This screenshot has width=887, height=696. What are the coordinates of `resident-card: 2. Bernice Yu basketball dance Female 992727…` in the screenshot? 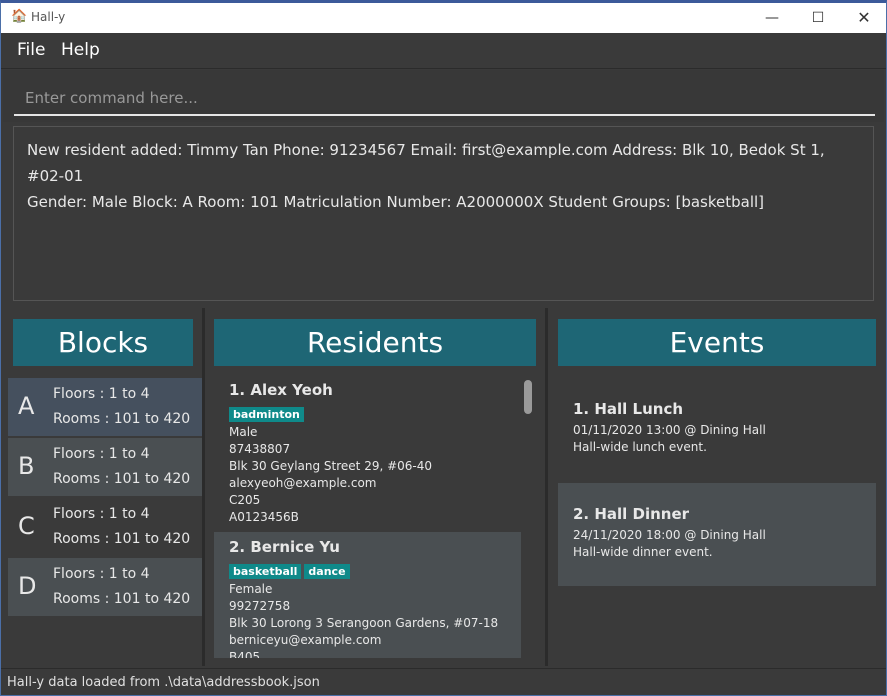 It's located at (367, 595).